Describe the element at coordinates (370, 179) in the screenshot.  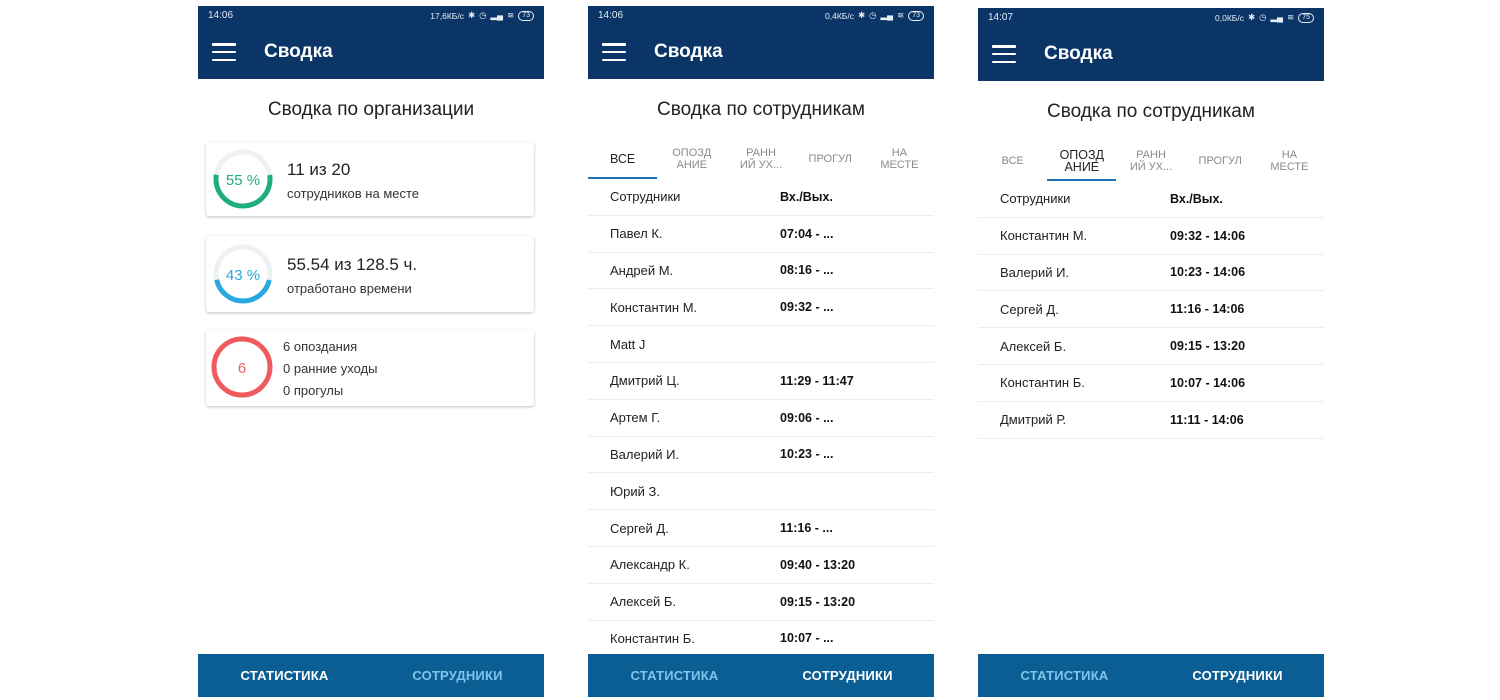
I see `summary-card-present: 55 % 11 из 20 сотрудников на месте` at that location.